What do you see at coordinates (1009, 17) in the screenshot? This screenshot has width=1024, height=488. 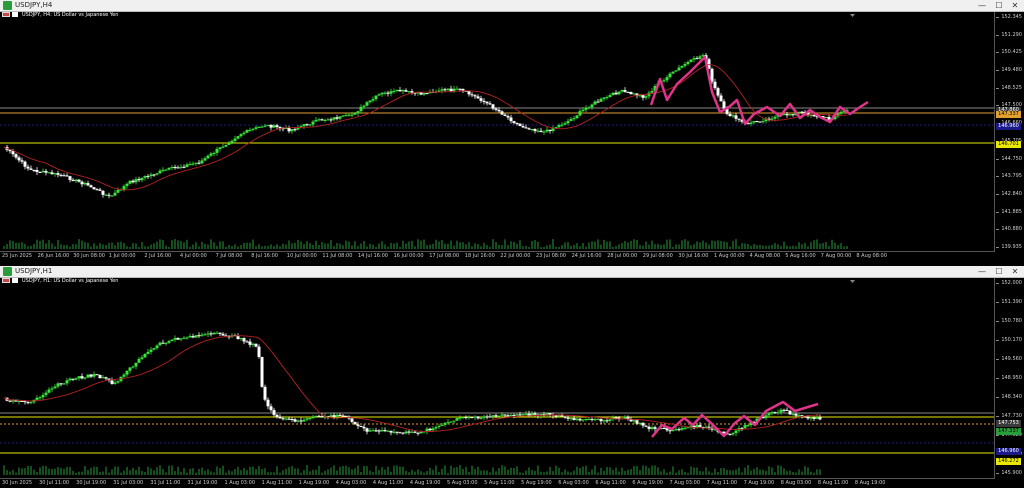 I see `price-tick-label: 152.345` at bounding box center [1009, 17].